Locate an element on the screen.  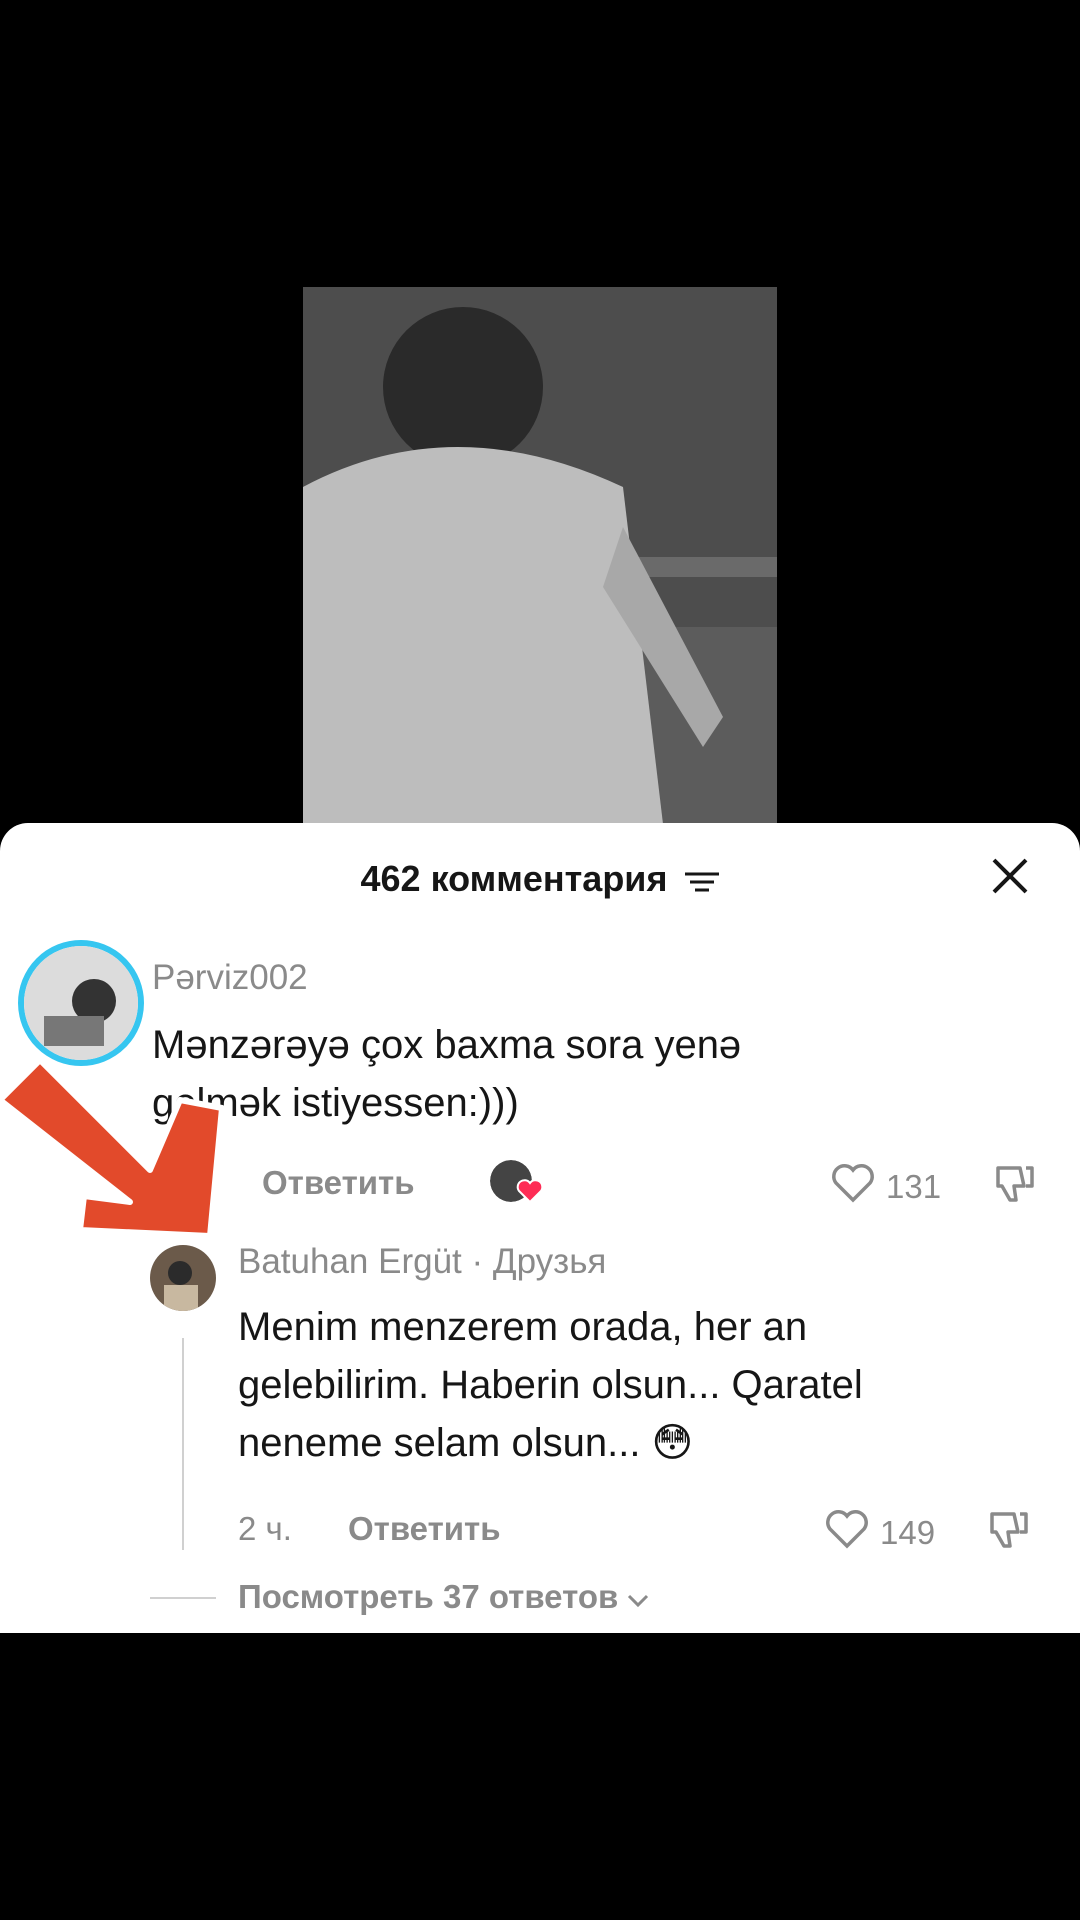
comment-text-line: Menim menzerem orada, her an is located at coordinates (523, 1327).